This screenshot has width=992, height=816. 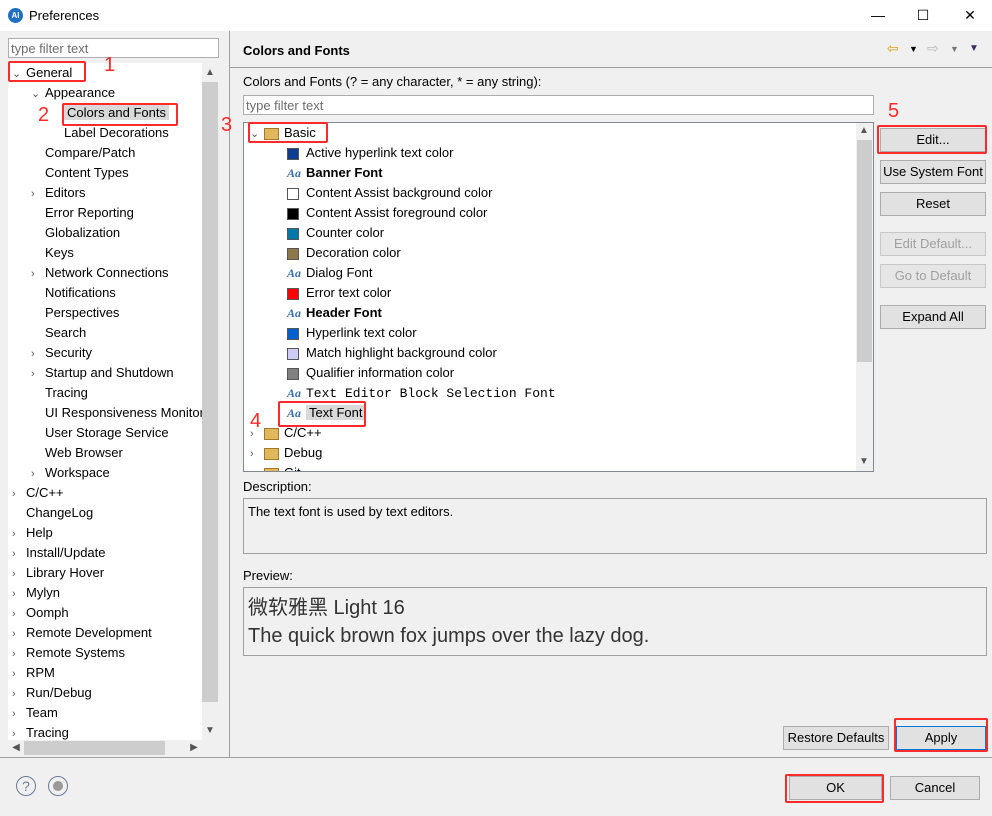 What do you see at coordinates (38, 493) in the screenshot?
I see `tree-item: › C/C++` at bounding box center [38, 493].